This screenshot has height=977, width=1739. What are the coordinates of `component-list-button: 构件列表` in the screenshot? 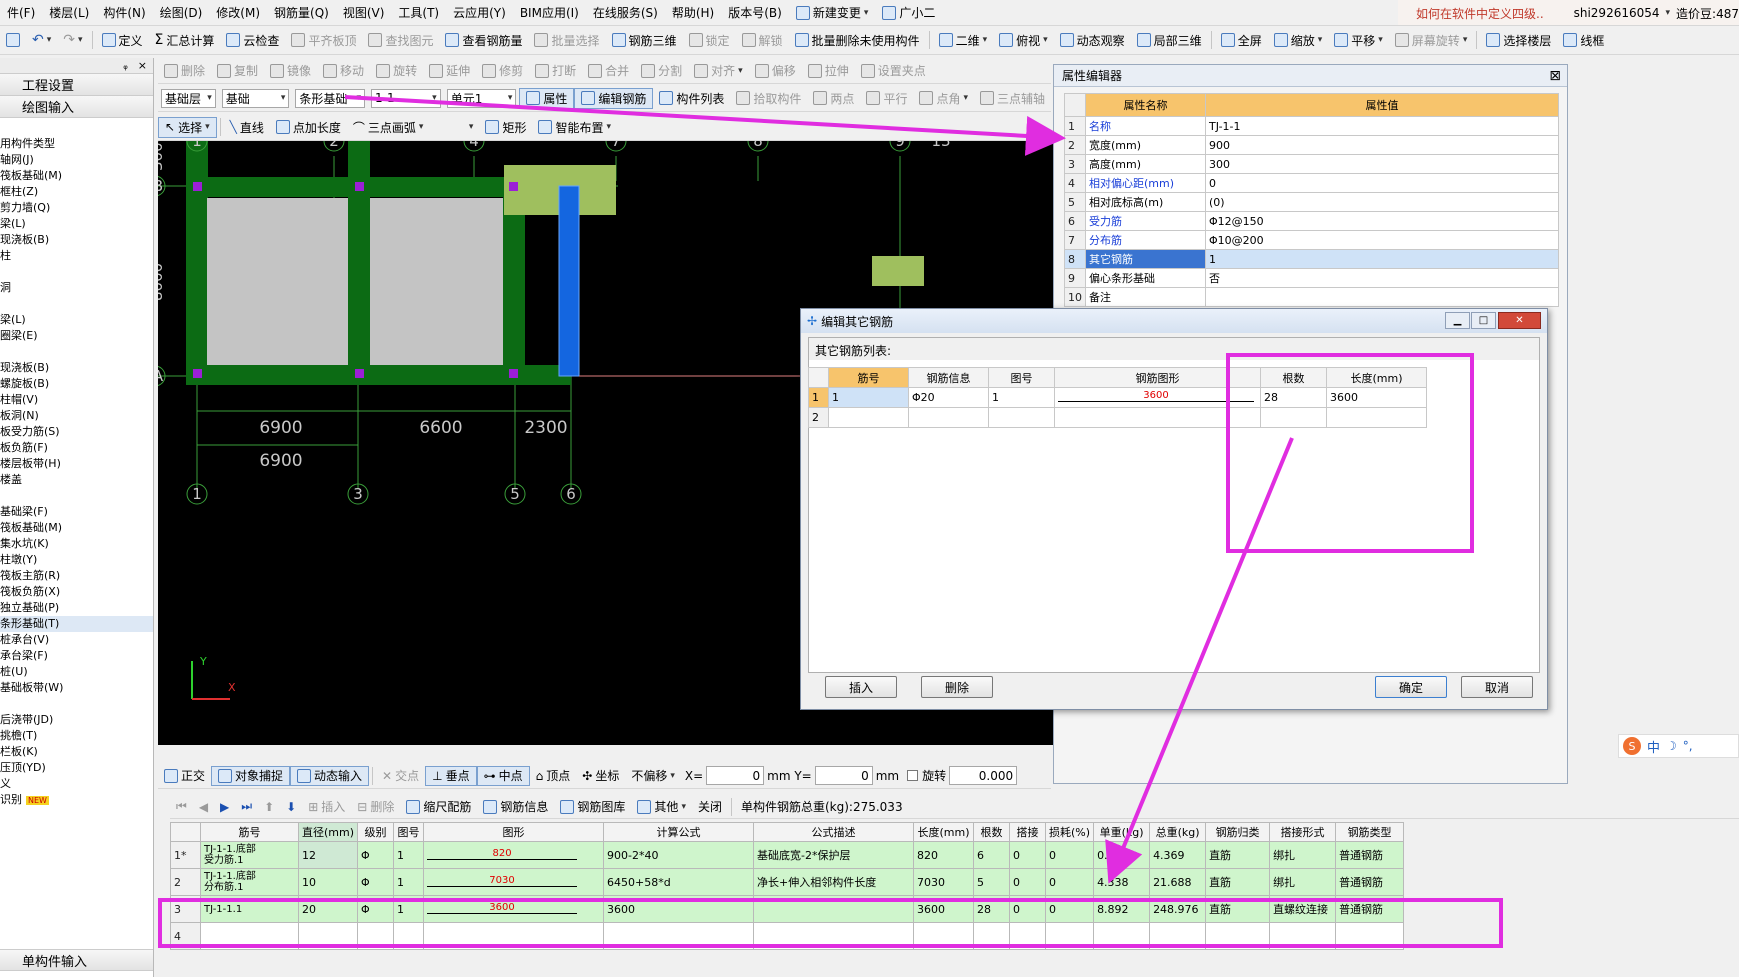 It's located at (691, 98).